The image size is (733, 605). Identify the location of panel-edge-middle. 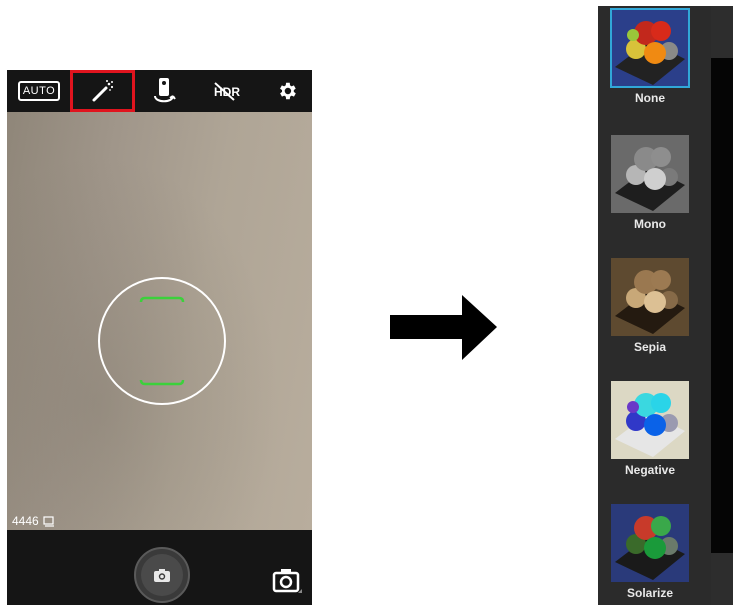
(722, 305).